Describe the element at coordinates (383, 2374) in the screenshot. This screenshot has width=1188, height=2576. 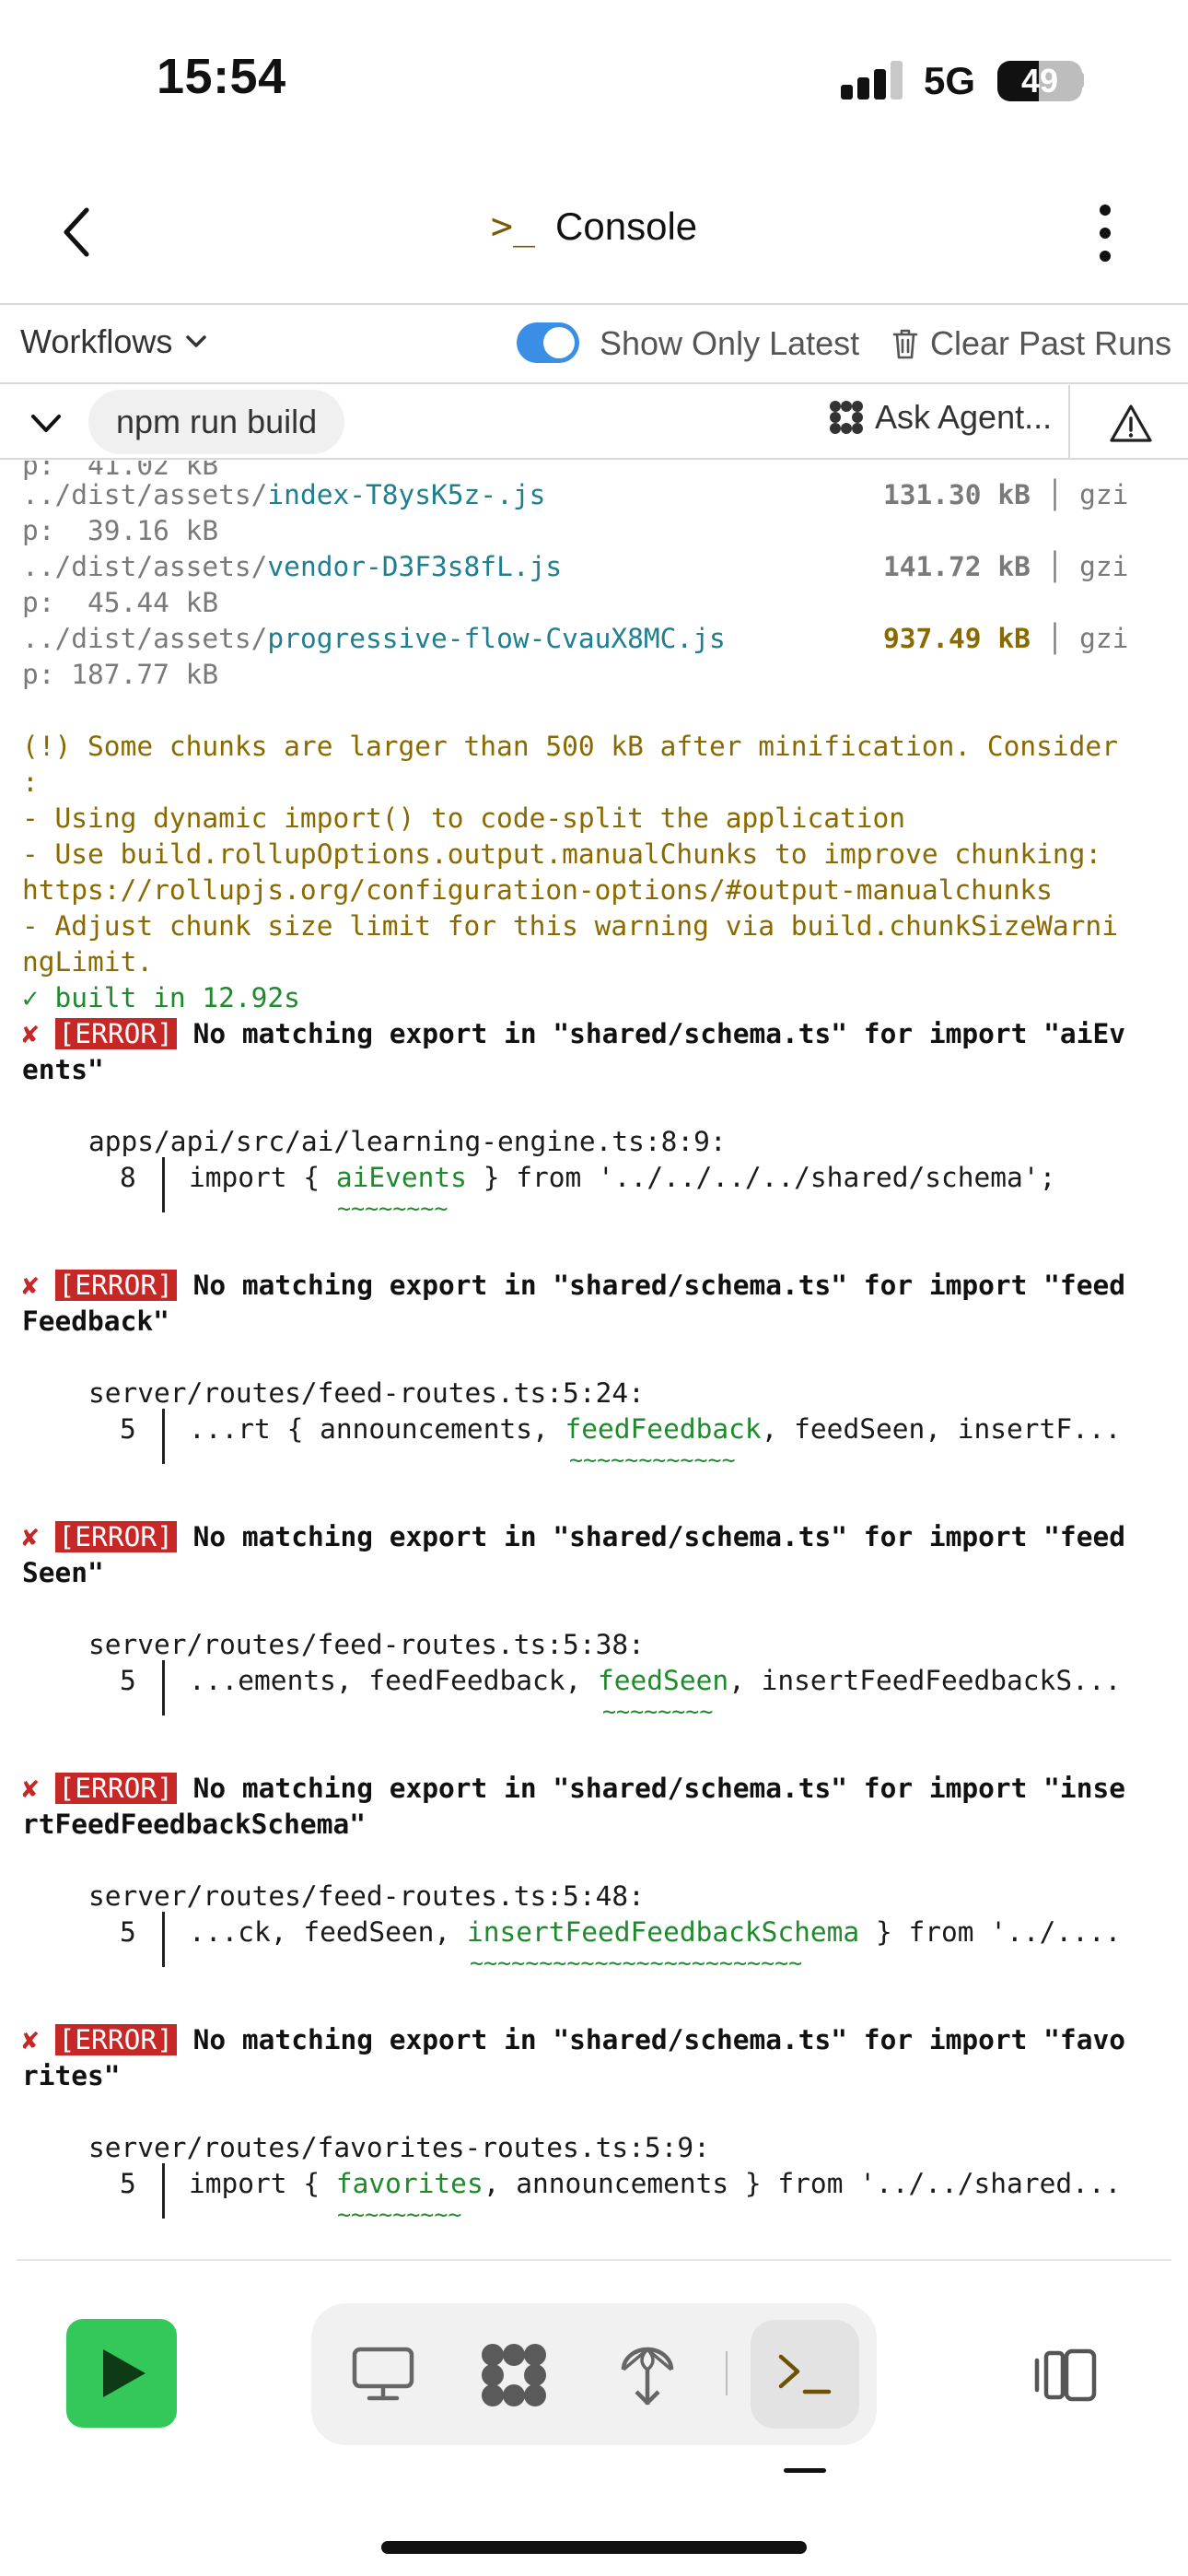
I see `monitor-icon` at that location.